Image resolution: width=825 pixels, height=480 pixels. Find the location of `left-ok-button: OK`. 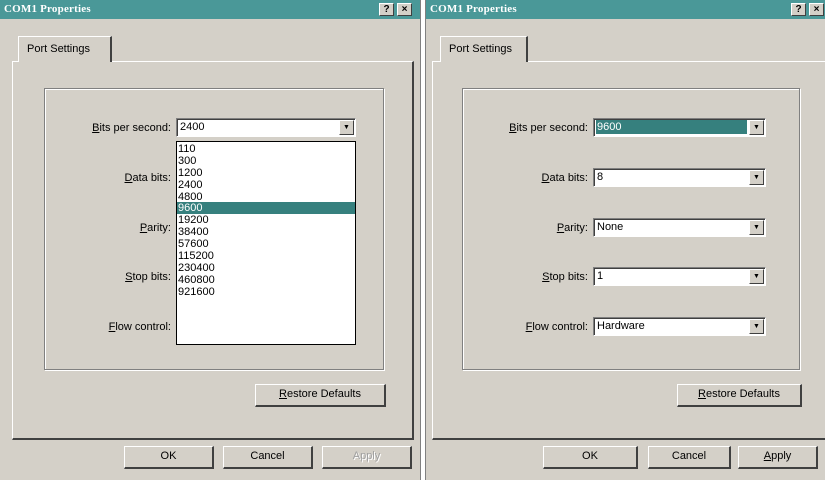

left-ok-button: OK is located at coordinates (169, 457).